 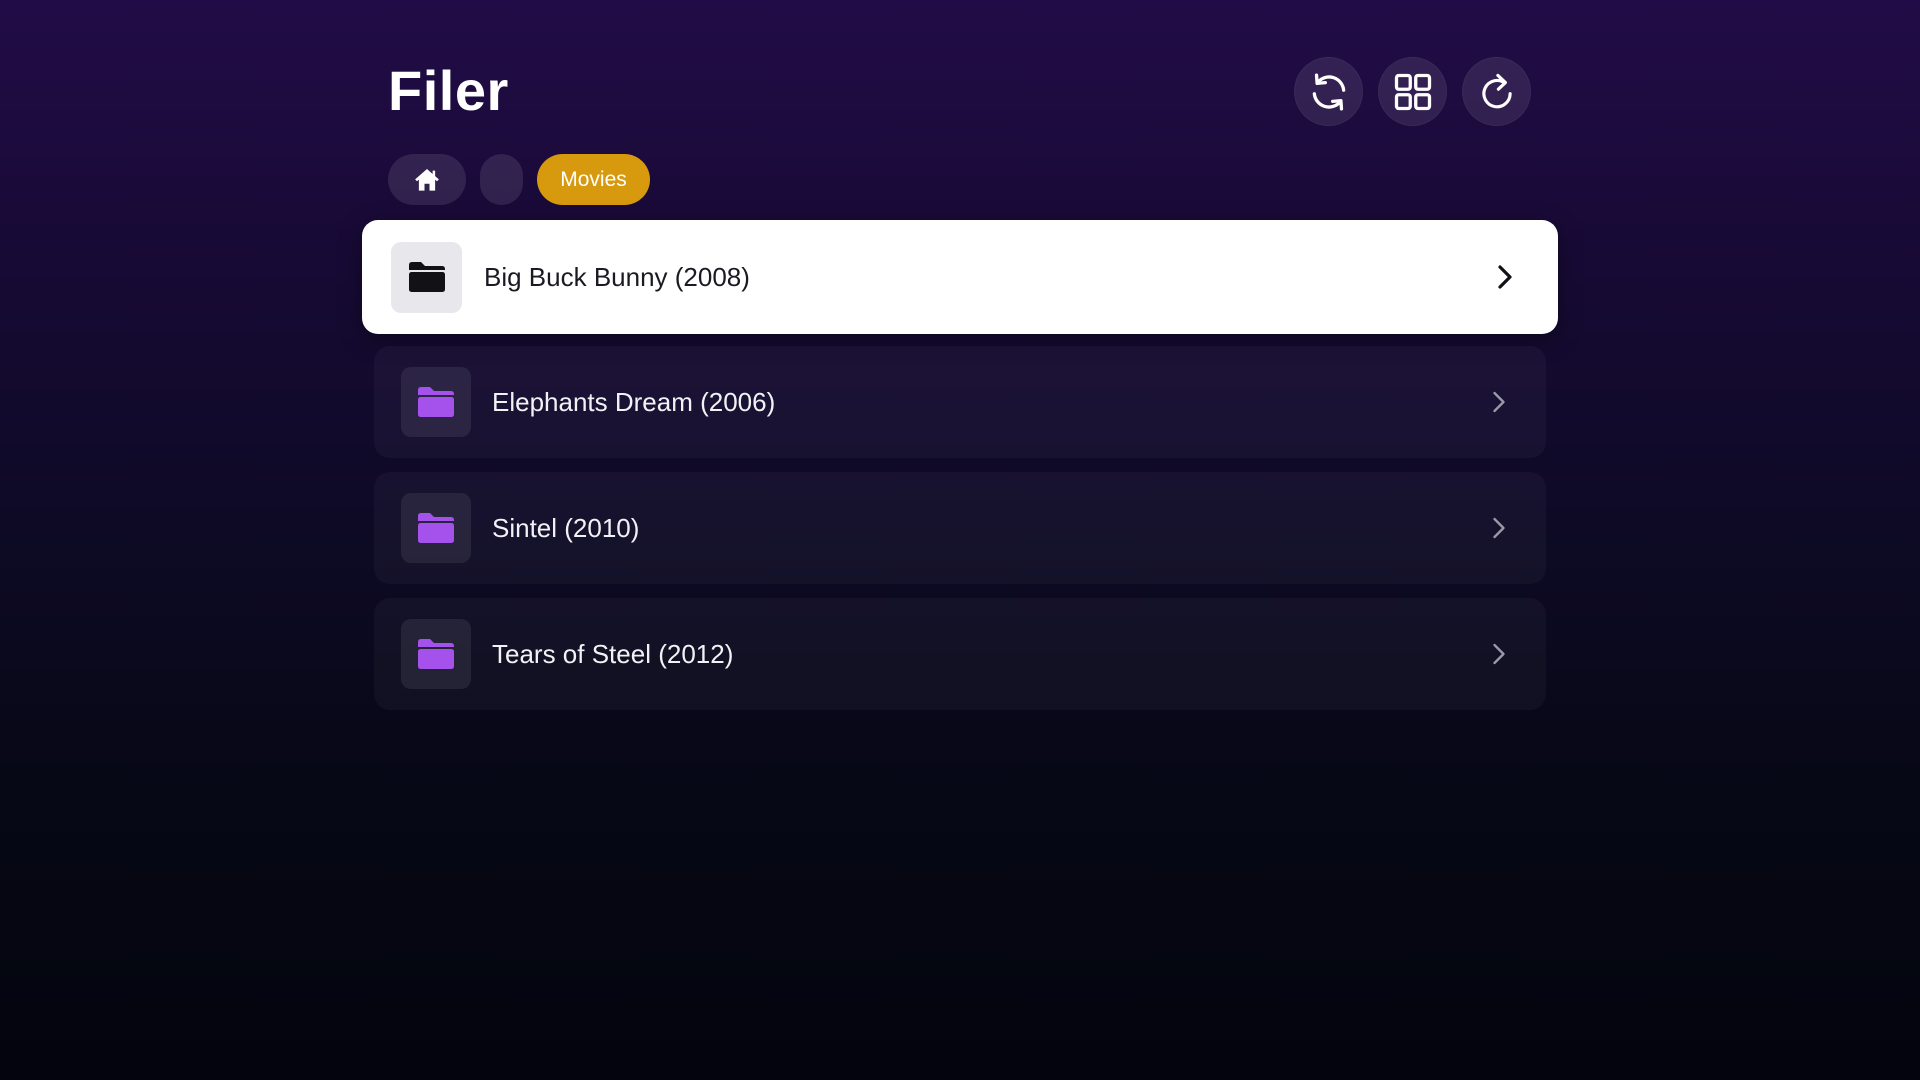 I want to click on file-name: Big Buck Bunny (2008), so click(x=617, y=276).